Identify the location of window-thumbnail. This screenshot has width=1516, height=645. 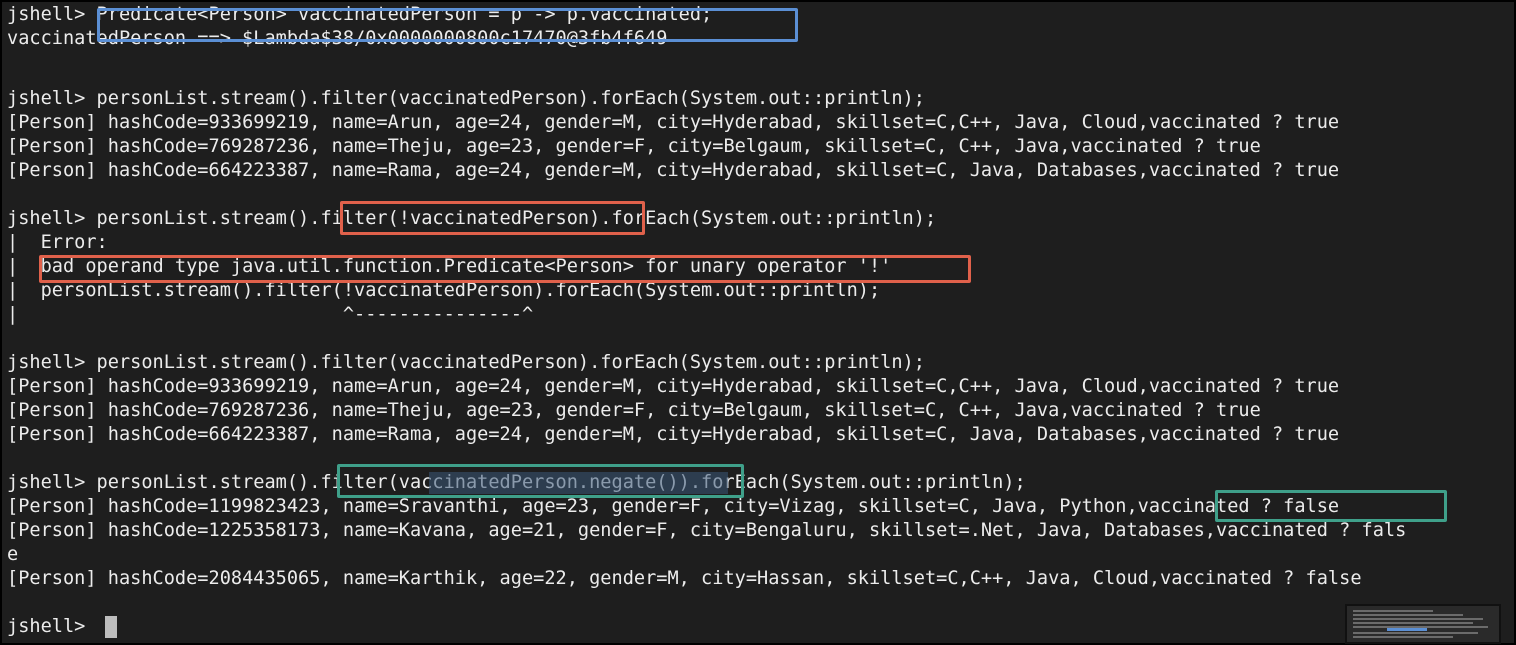
(1423, 624).